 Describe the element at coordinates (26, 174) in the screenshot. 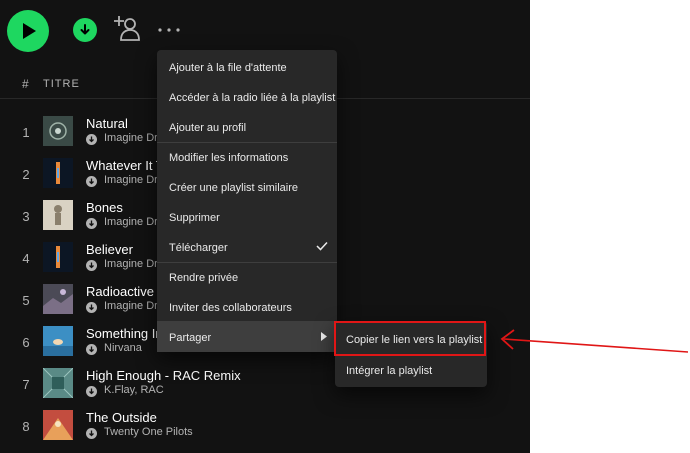

I see `track-number: 2` at that location.